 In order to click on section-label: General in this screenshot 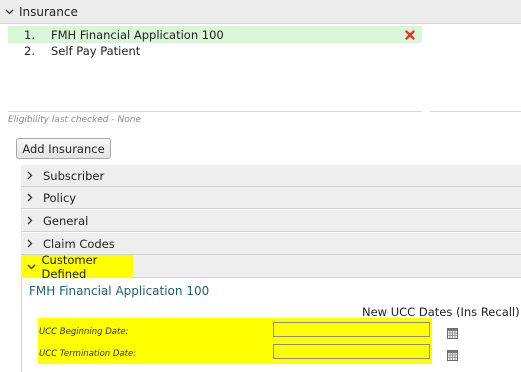, I will do `click(66, 220)`.